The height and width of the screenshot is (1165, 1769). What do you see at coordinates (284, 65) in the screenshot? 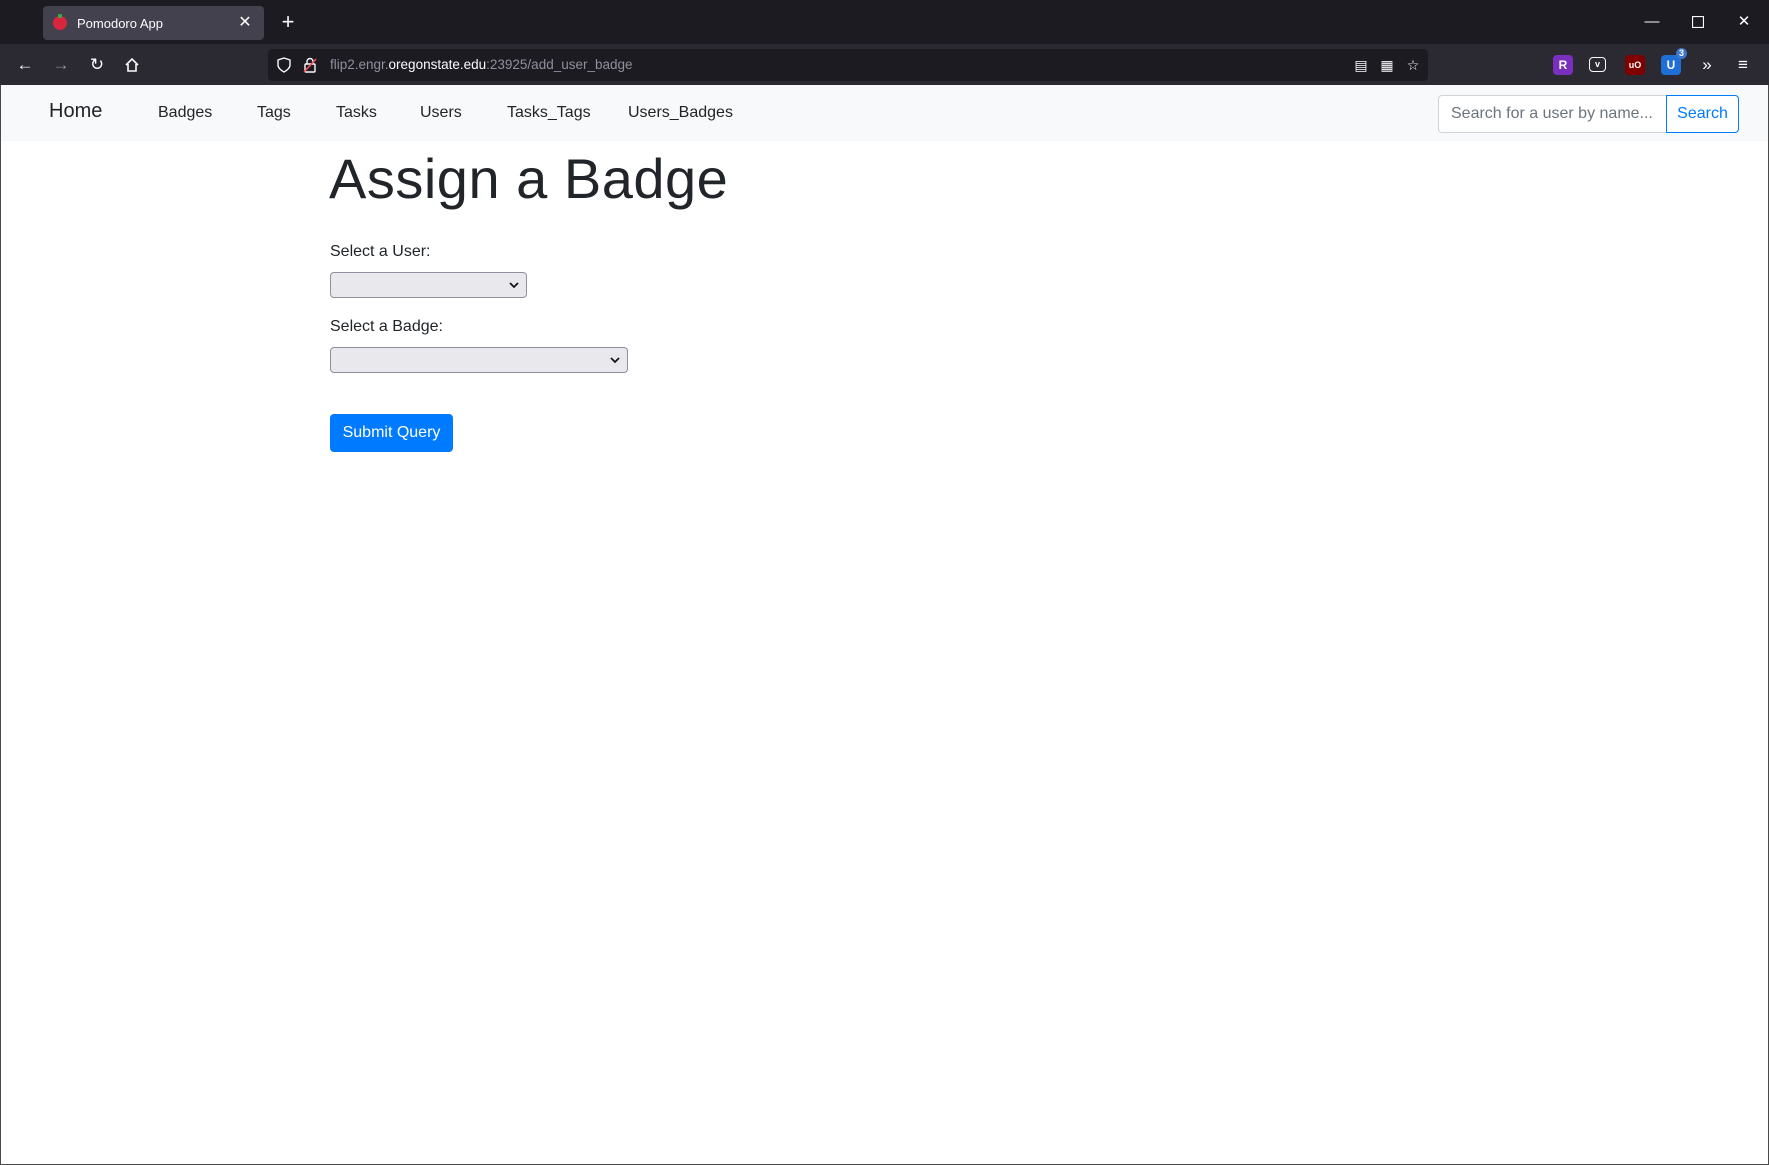
I see `shield-icon` at bounding box center [284, 65].